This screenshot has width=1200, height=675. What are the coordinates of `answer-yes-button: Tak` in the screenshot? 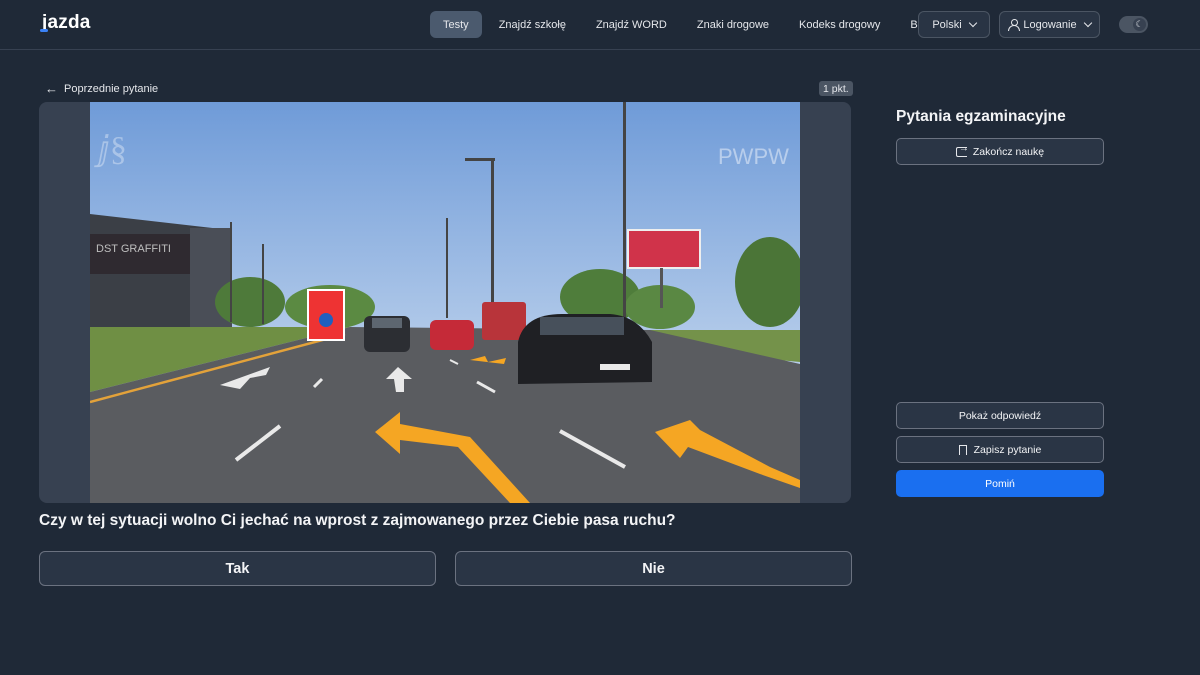 It's located at (237, 568).